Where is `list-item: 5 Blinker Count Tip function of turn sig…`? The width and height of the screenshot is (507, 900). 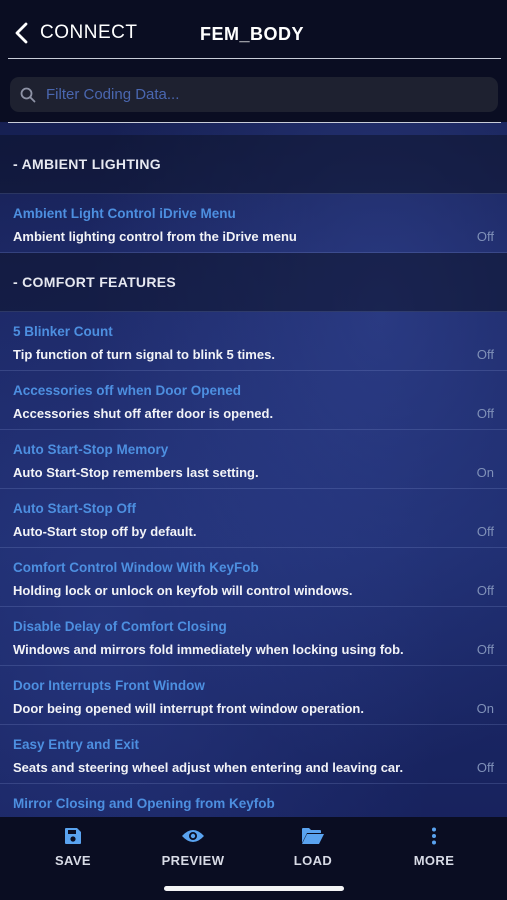 list-item: 5 Blinker Count Tip function of turn sig… is located at coordinates (253, 341).